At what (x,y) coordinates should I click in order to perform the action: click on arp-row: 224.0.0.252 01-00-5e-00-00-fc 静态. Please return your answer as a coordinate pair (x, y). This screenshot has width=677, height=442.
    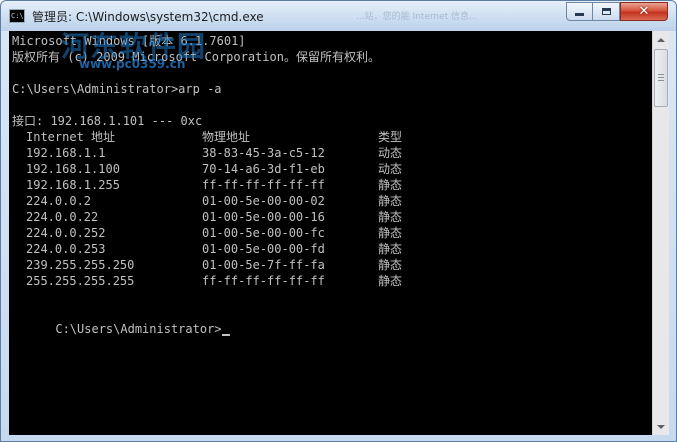
    Looking at the image, I should click on (332, 233).